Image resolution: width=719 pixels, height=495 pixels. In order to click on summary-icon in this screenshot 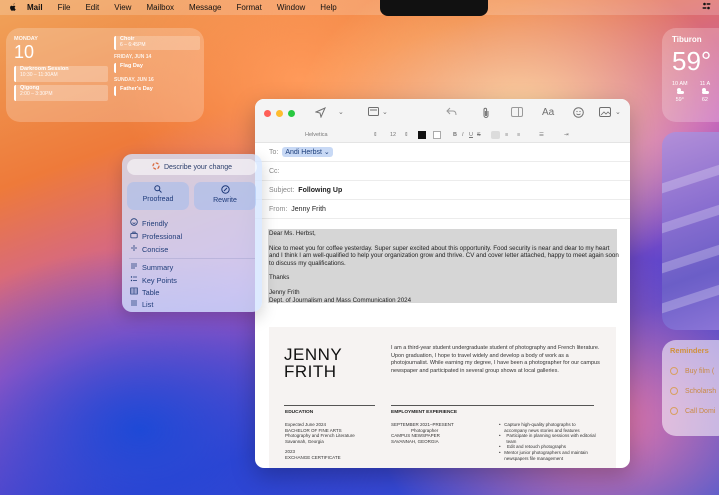, I will do `click(133, 267)`.